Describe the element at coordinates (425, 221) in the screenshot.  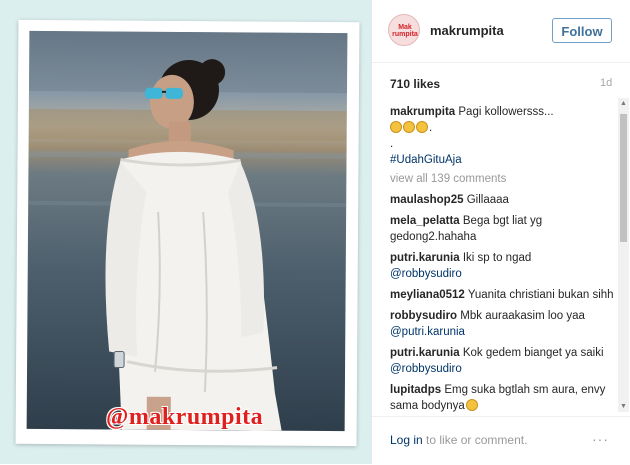
I see `comment-username: mela_pelatta` at that location.